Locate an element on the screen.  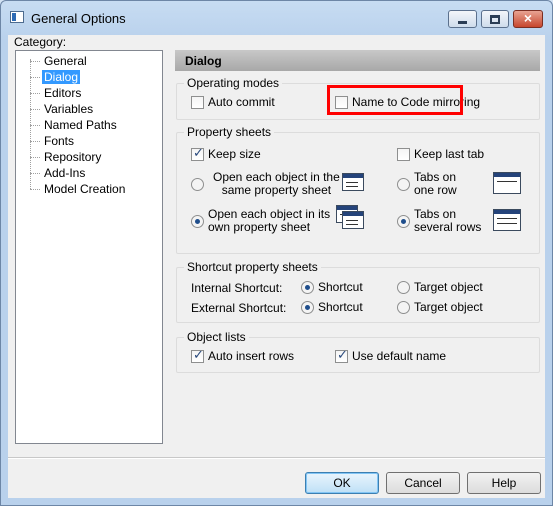
close-button: × is located at coordinates (528, 19).